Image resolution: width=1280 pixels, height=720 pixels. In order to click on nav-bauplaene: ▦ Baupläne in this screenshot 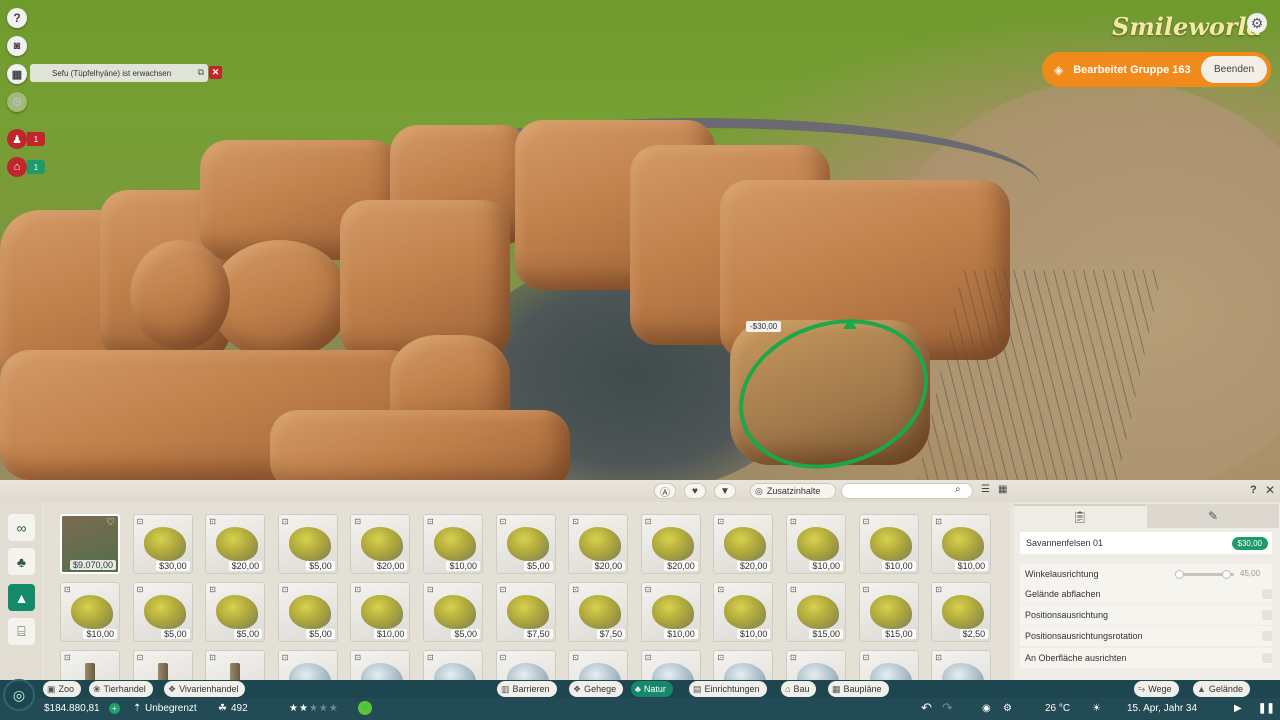, I will do `click(858, 689)`.